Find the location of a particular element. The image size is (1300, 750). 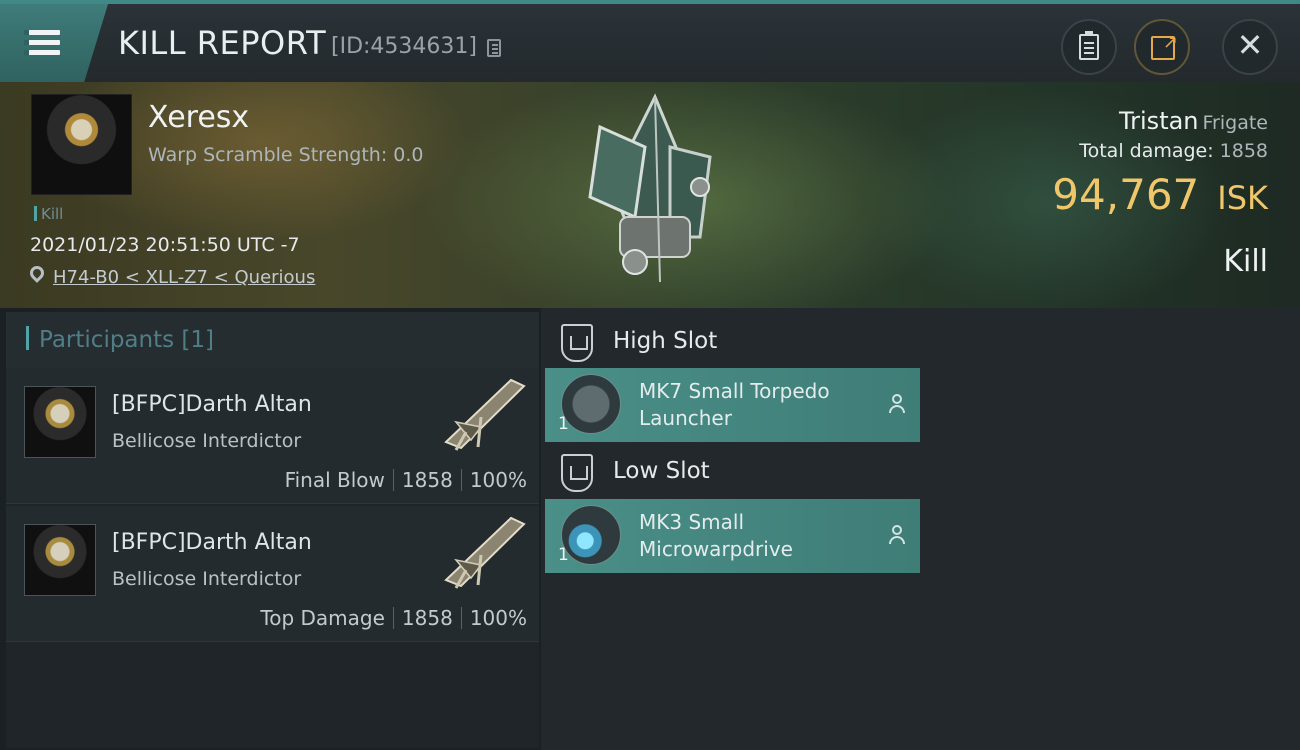

share-button: ↗ is located at coordinates (1162, 47).